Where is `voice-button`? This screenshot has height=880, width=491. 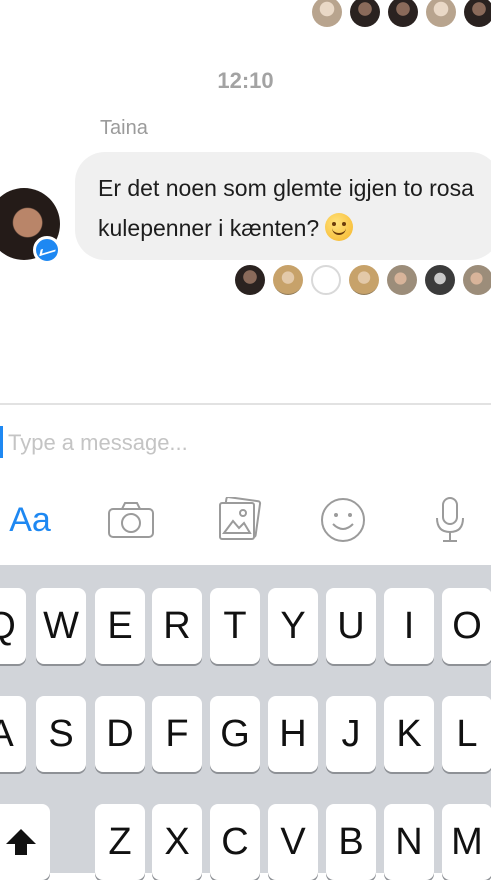 voice-button is located at coordinates (450, 520).